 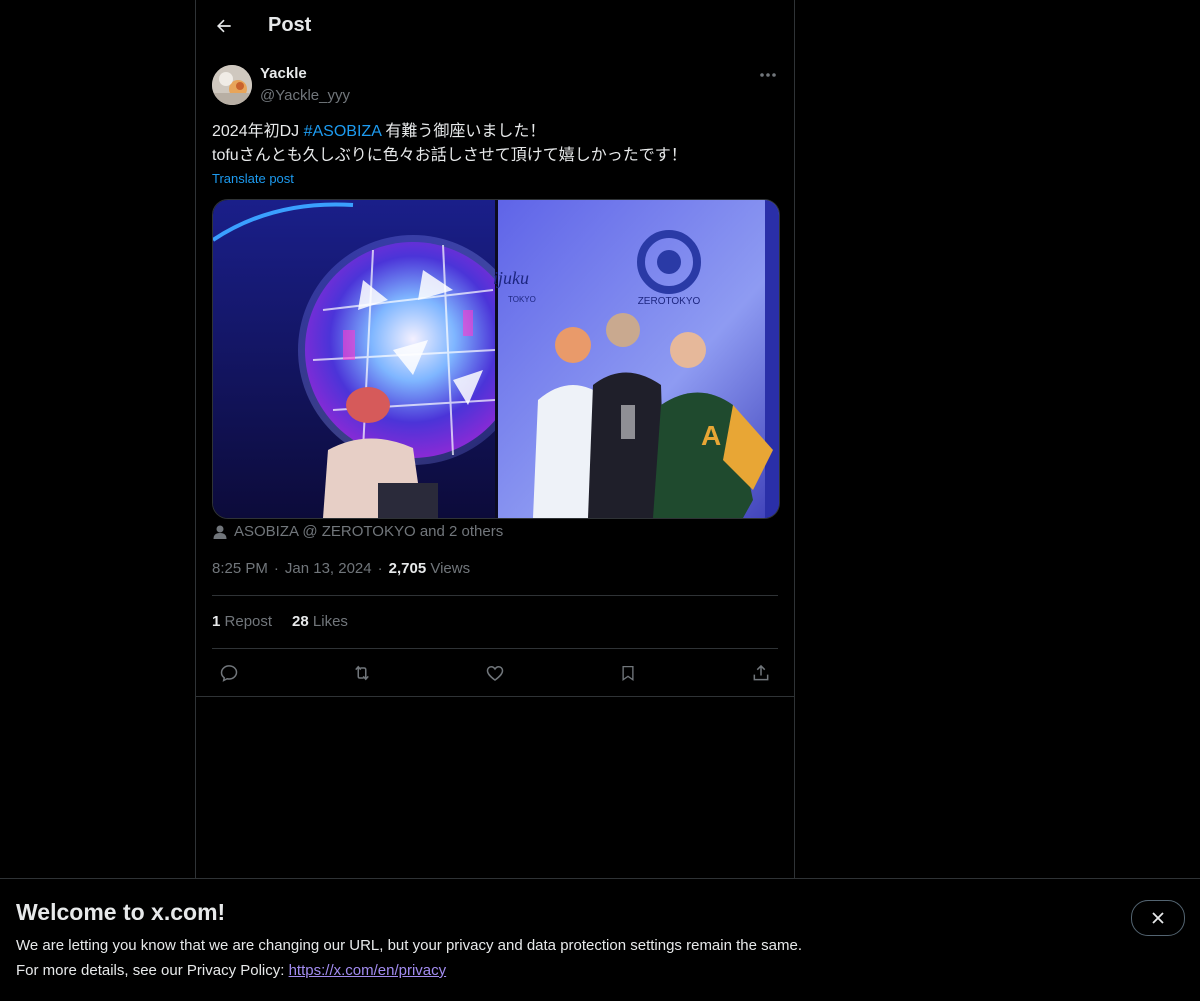 What do you see at coordinates (636, 359) in the screenshot?
I see `group-photo-image: ZEROTOKYO ijuku TOKYO A` at bounding box center [636, 359].